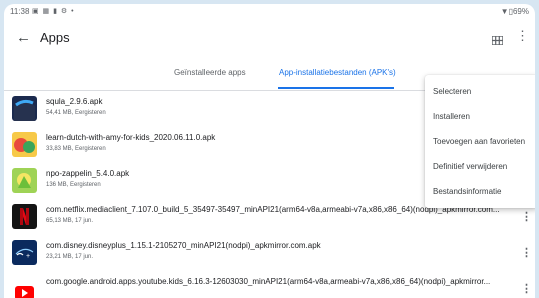 Image resolution: width=539 pixels, height=298 pixels. What do you see at coordinates (470, 166) in the screenshot?
I see `menu-item-delete-permanently: Definitief verwijderen` at bounding box center [470, 166].